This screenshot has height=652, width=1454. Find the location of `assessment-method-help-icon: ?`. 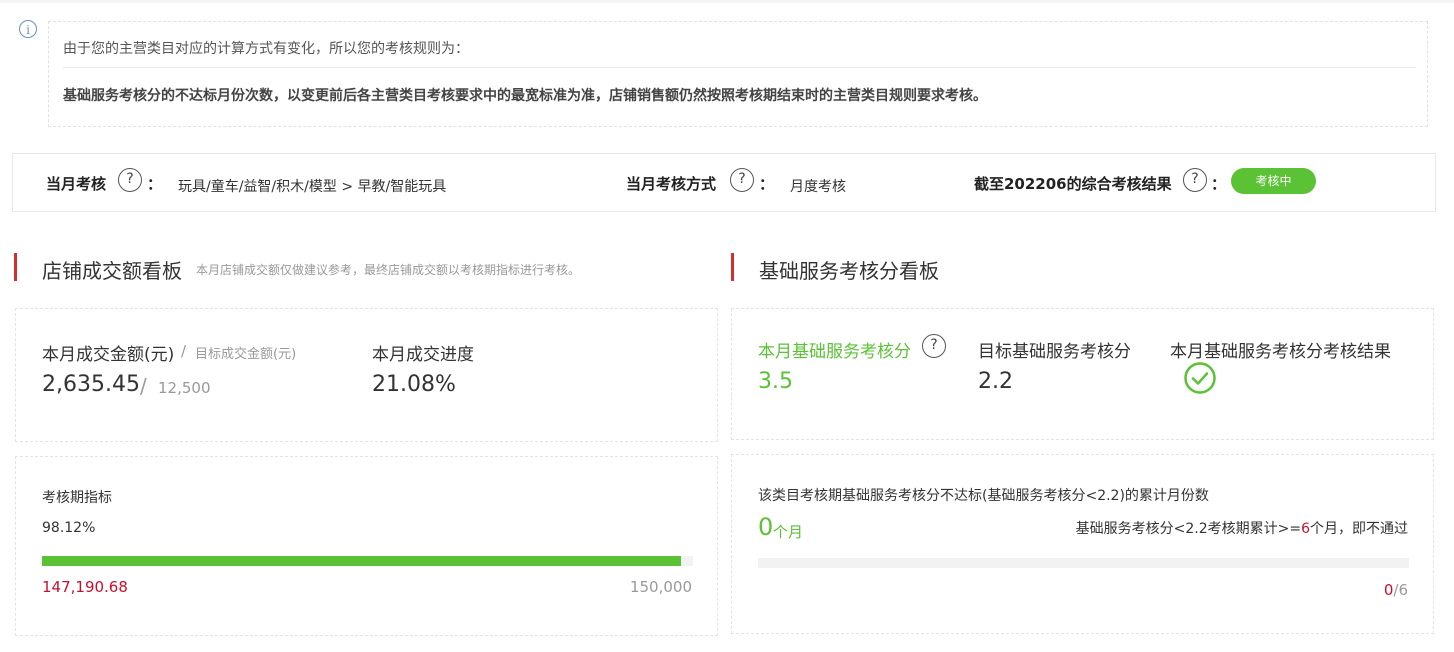

assessment-method-help-icon: ? is located at coordinates (742, 180).